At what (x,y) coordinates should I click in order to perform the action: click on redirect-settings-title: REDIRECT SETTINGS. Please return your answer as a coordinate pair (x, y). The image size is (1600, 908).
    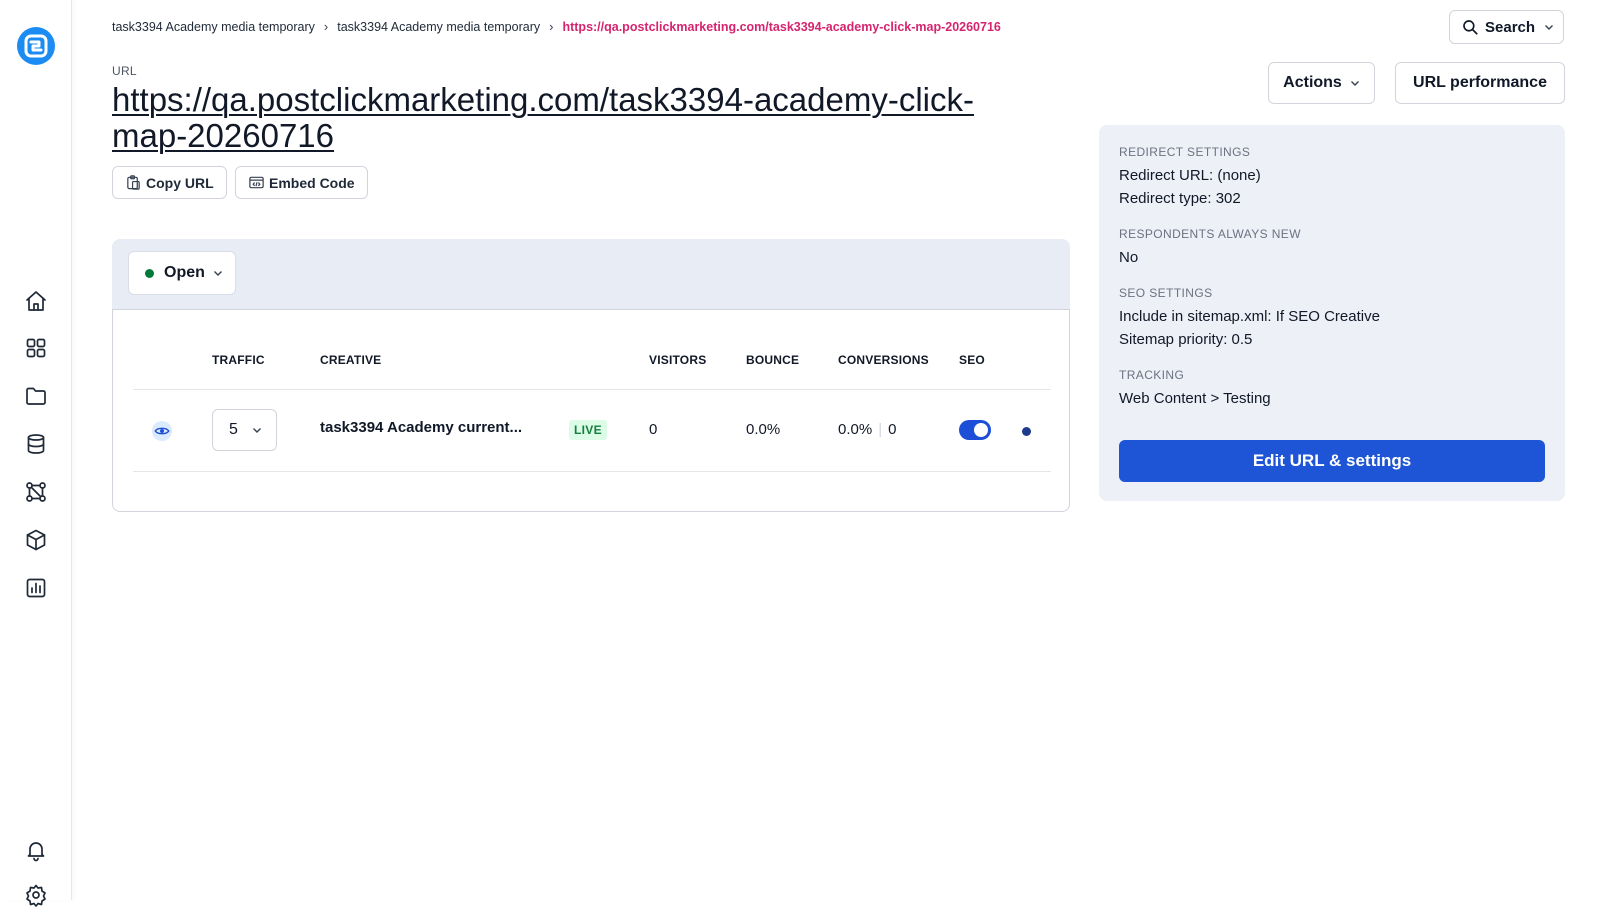
    Looking at the image, I should click on (1185, 152).